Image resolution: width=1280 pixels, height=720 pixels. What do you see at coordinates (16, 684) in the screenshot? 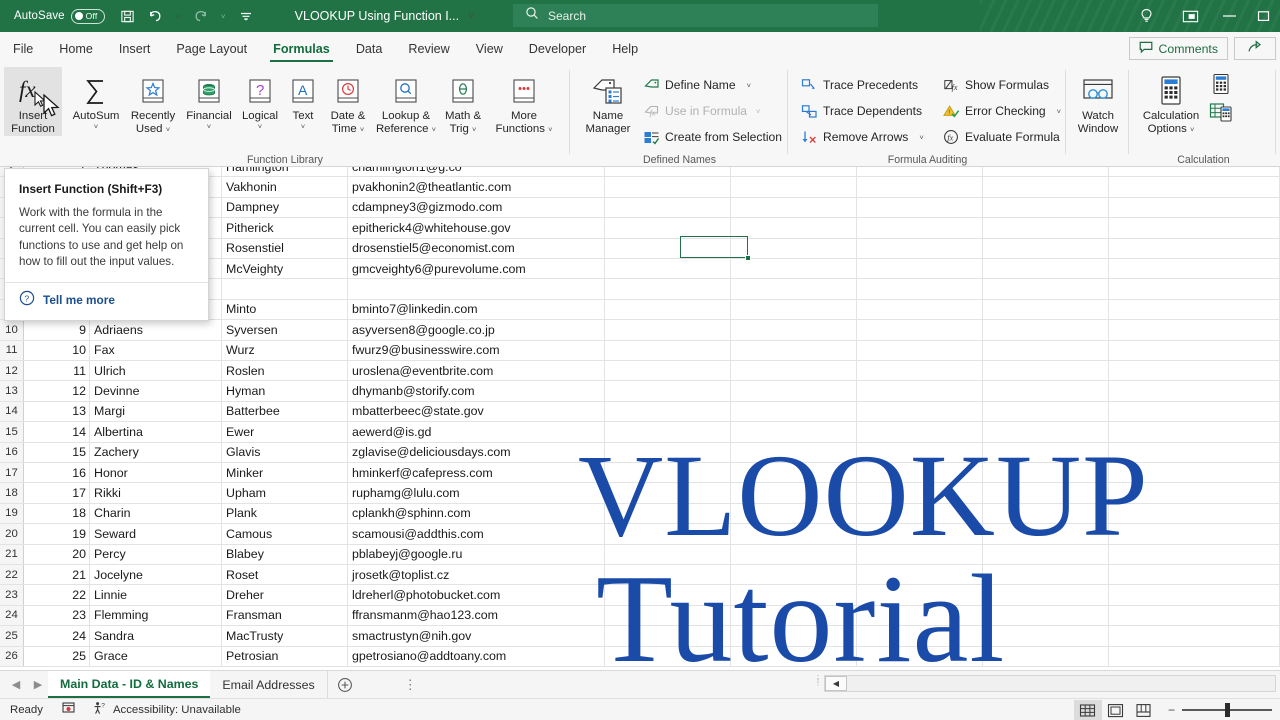
I see `nav-prev-icon: ◀` at bounding box center [16, 684].